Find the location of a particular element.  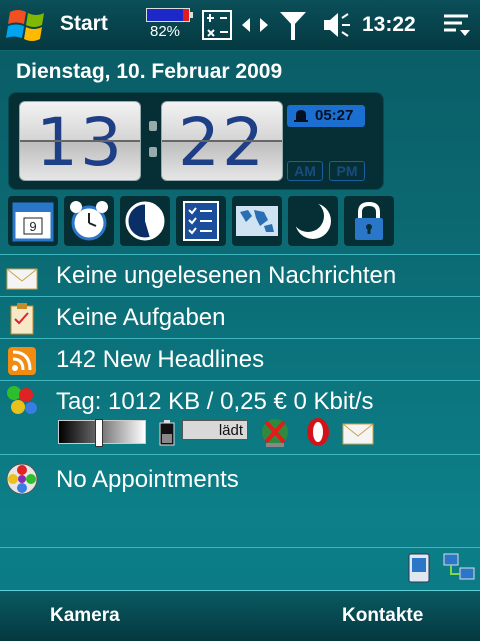

world-map-icon is located at coordinates (257, 221).